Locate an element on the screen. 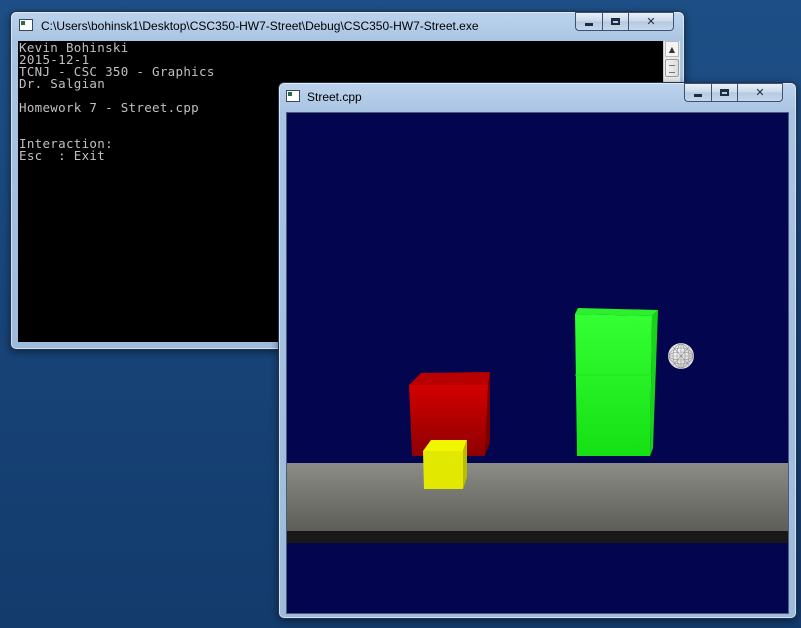  console-line: Esc : Exit is located at coordinates (62, 155).